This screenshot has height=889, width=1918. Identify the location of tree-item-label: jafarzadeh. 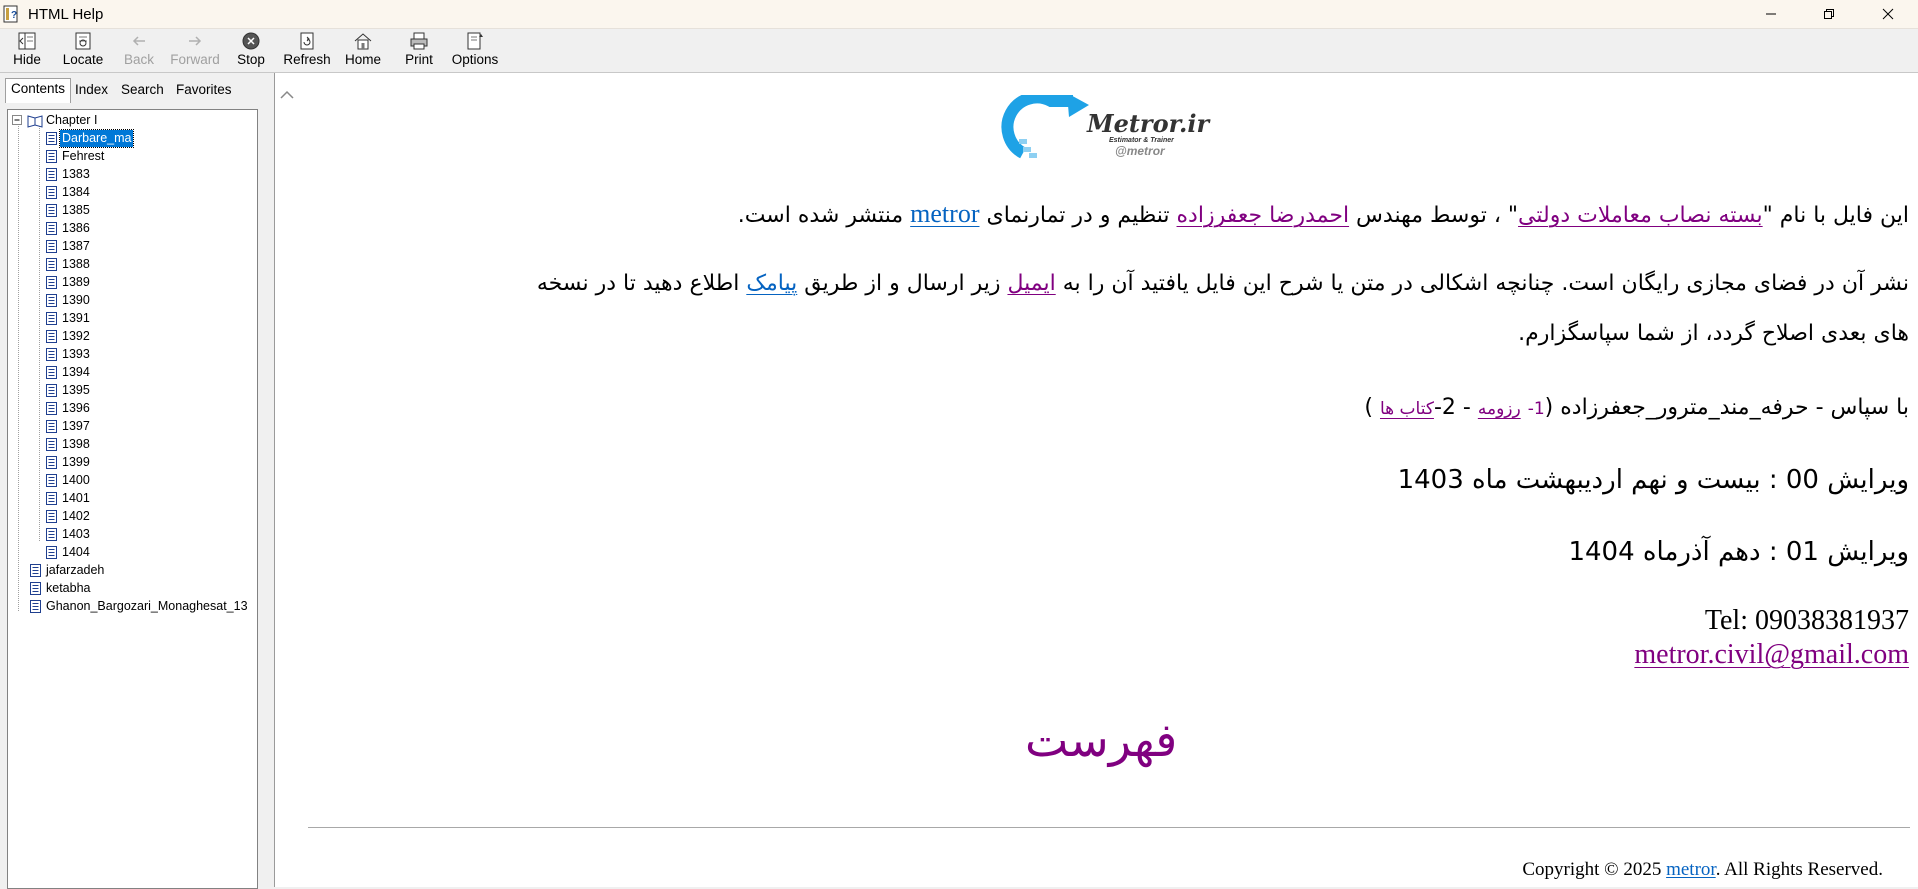
(75, 570).